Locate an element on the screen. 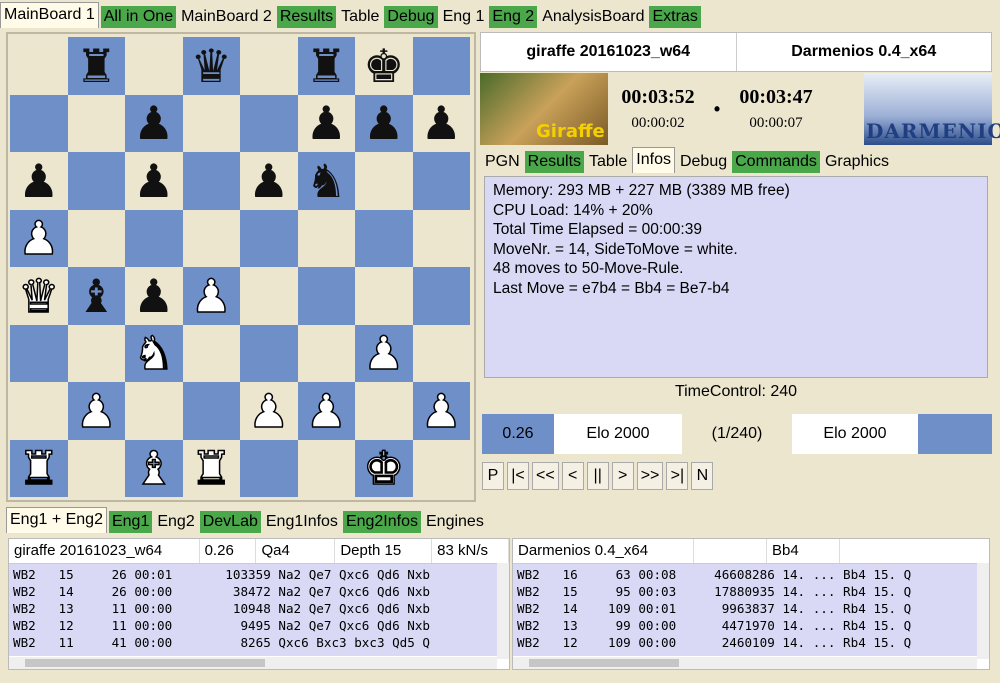 This screenshot has width=1000, height=683. square-e6: ♟ is located at coordinates (269, 181).